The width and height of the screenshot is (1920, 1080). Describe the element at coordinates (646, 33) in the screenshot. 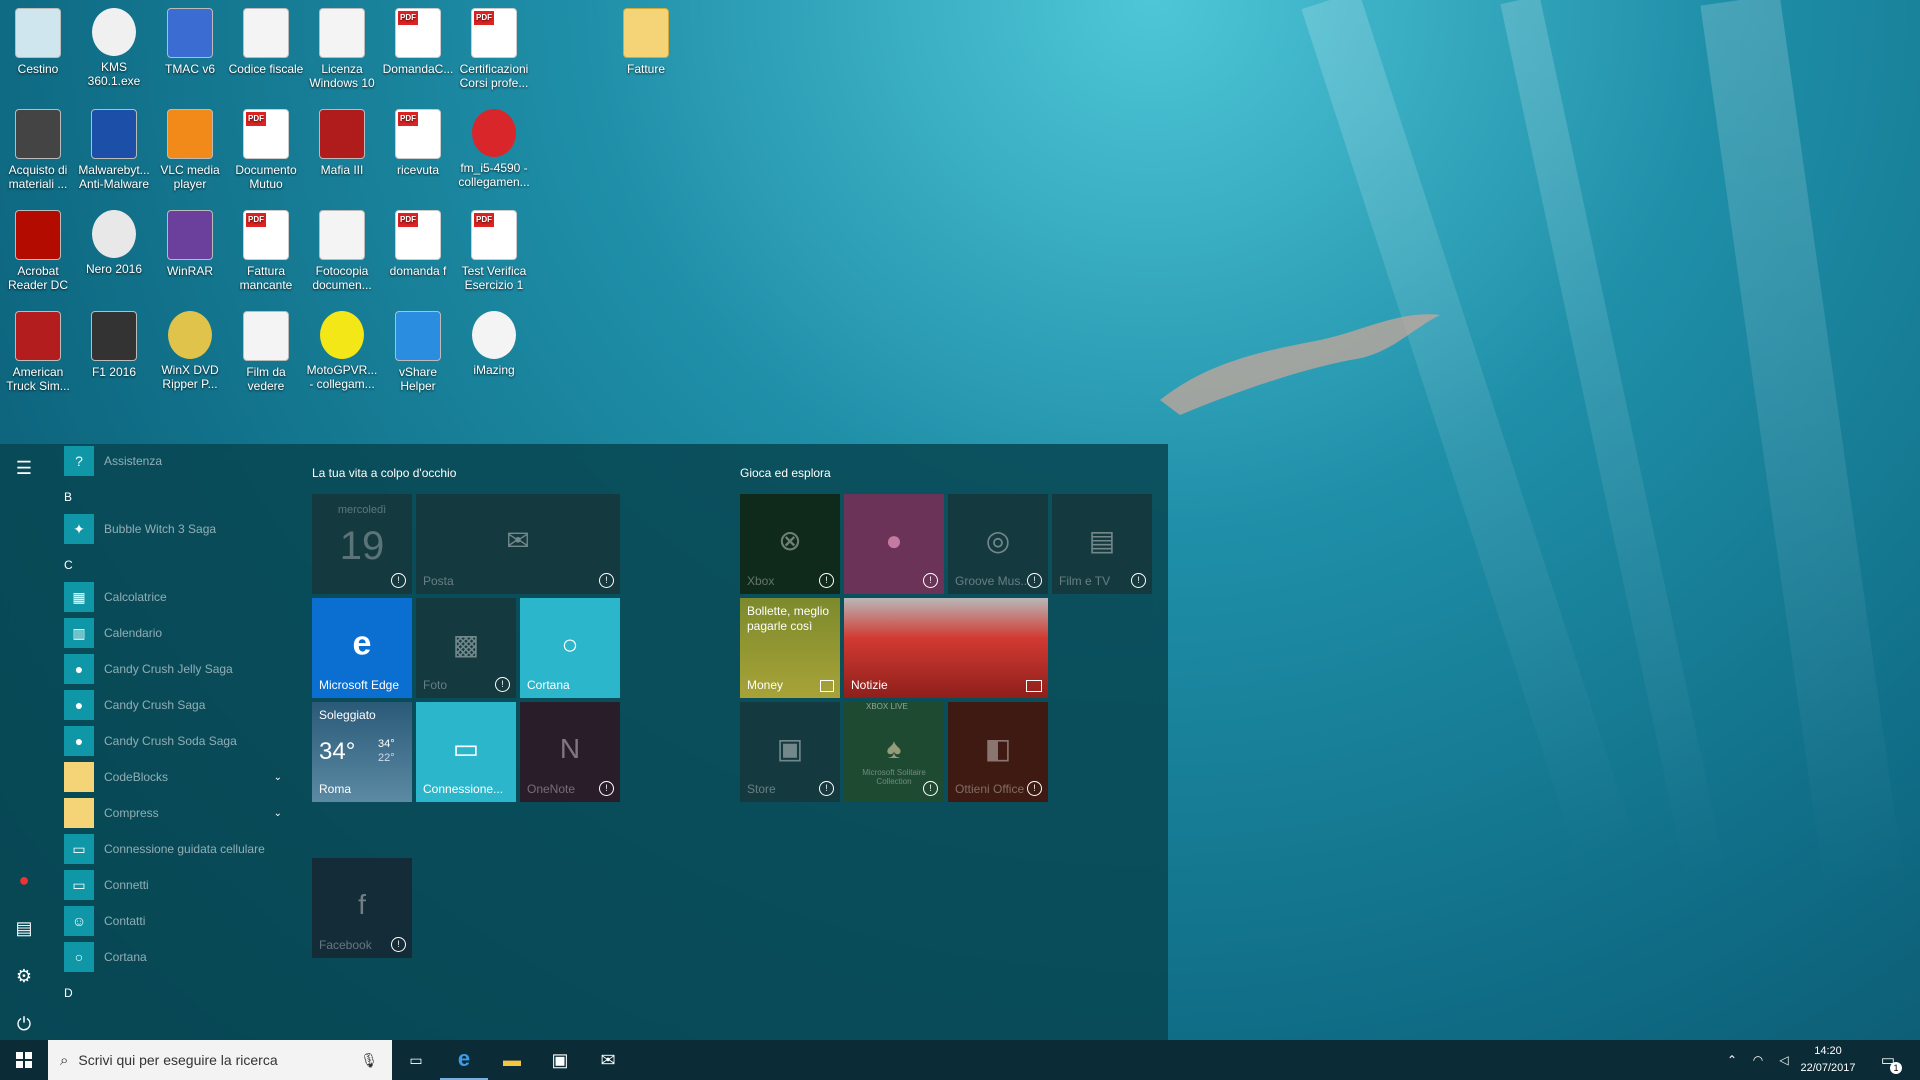

I see `folder-icon` at that location.